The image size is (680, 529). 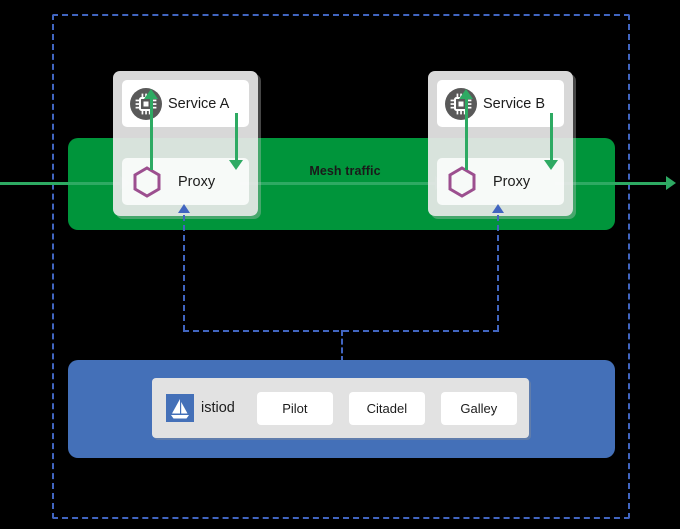 What do you see at coordinates (294, 408) in the screenshot?
I see `component-pilot: Pilot` at bounding box center [294, 408].